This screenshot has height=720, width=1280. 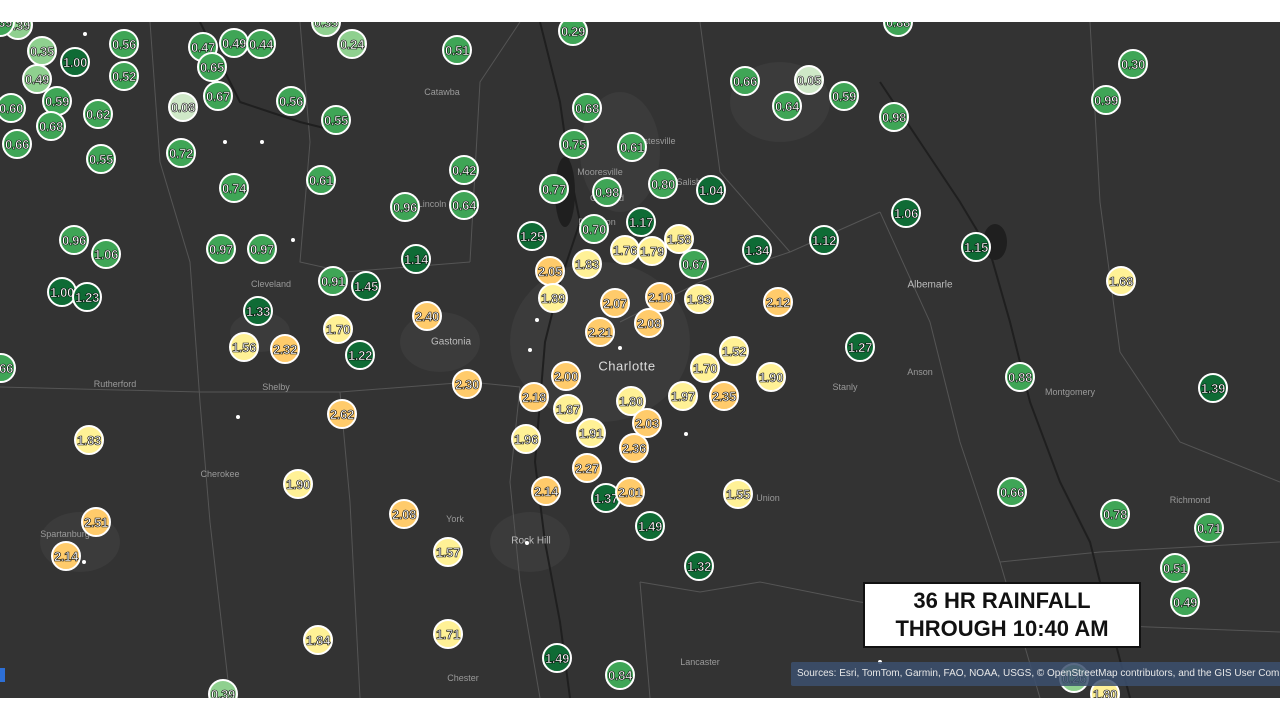 I want to click on rainfall-gauge: 1.55, so click(x=738, y=494).